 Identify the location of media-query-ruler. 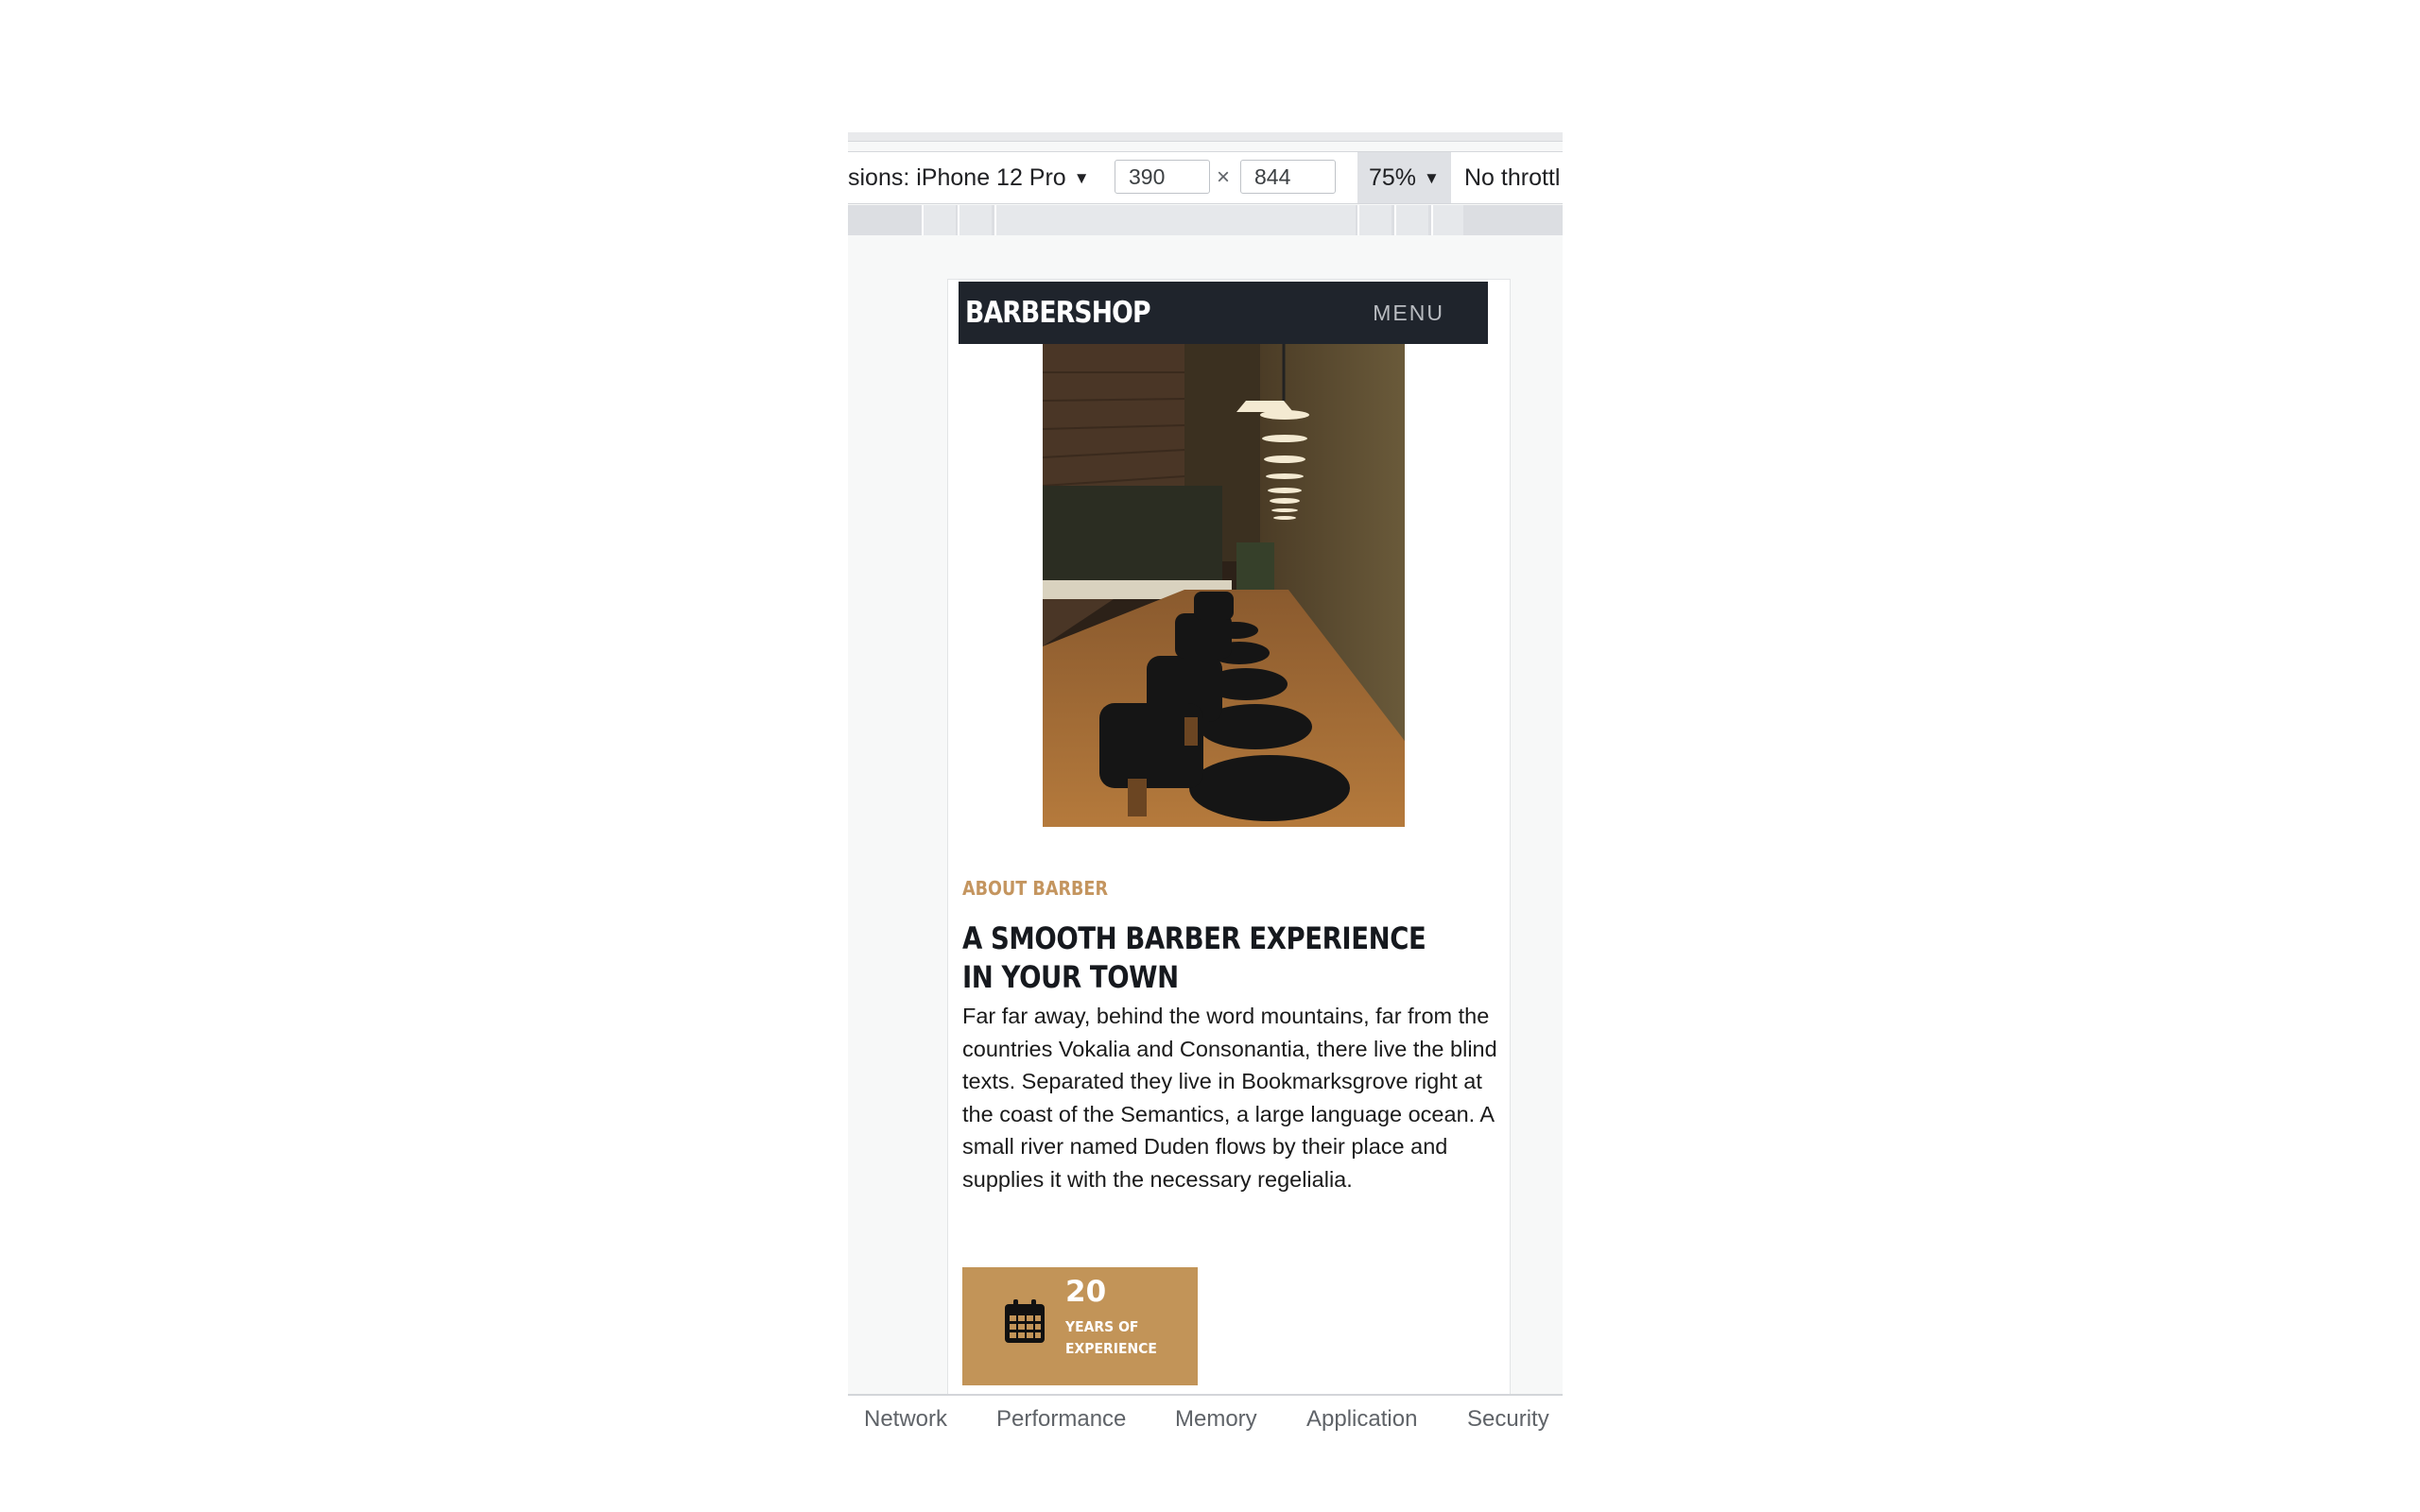
(1205, 220).